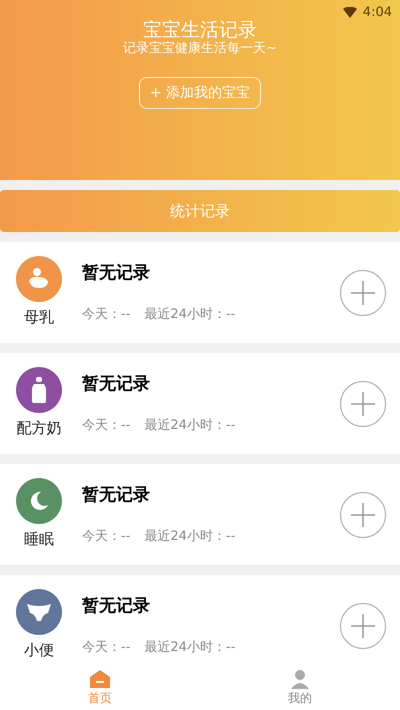 The height and width of the screenshot is (710, 400). Describe the element at coordinates (39, 539) in the screenshot. I see `category-label: 睡眠` at that location.